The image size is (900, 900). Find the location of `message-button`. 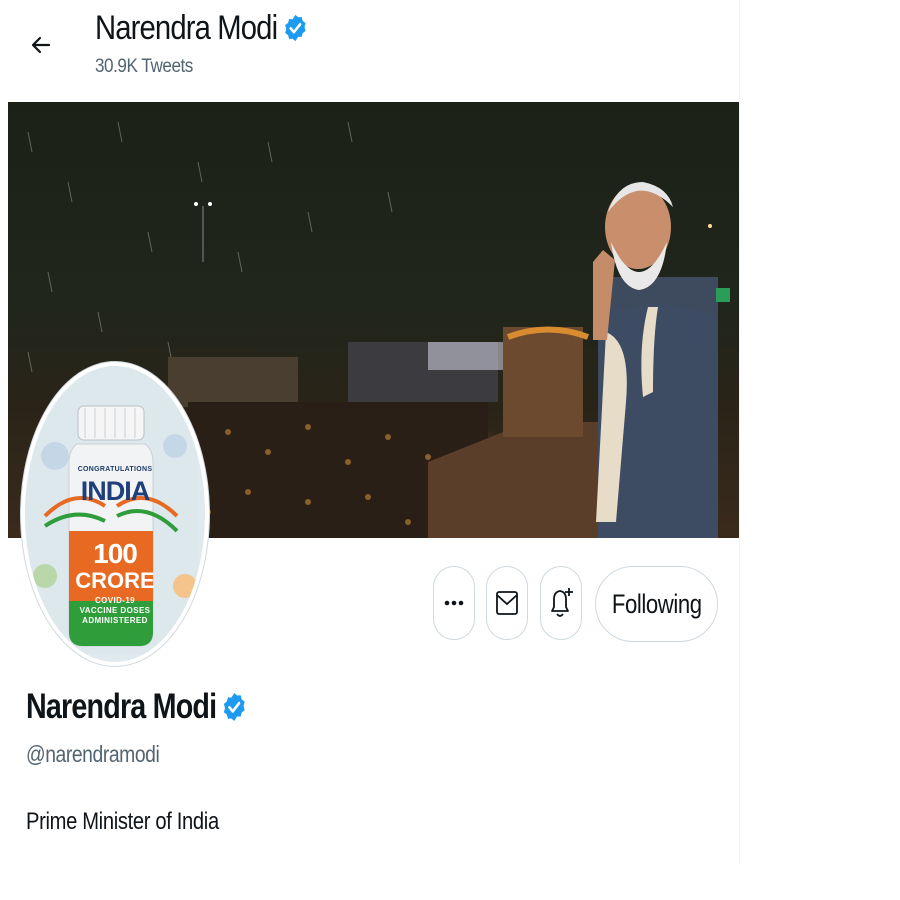

message-button is located at coordinates (507, 603).